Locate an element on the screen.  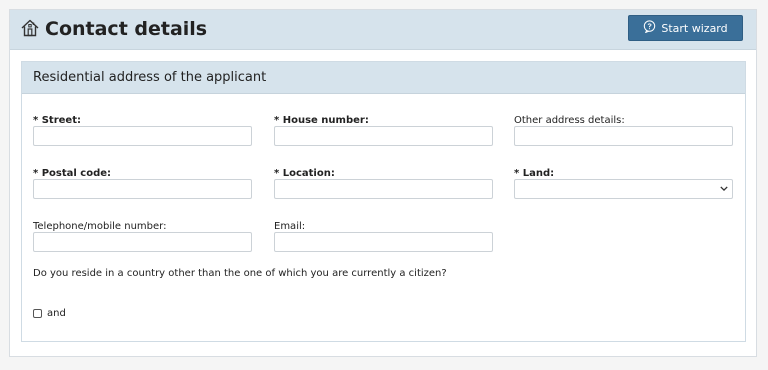
telephone-label: Telephone/mobile number: is located at coordinates (100, 226).